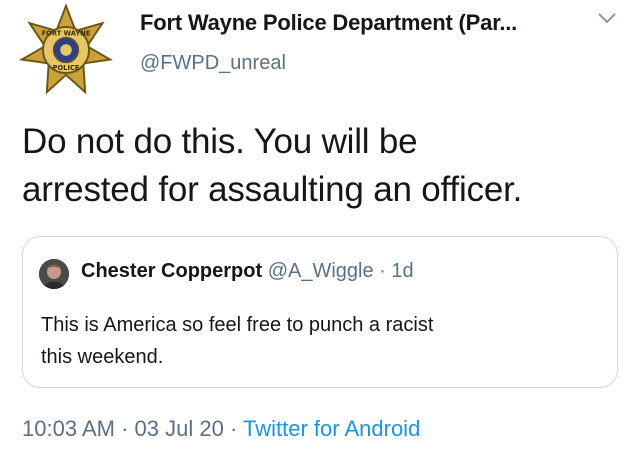 Image resolution: width=640 pixels, height=463 pixels. I want to click on tweet-date: 03 Jul 20, so click(179, 428).